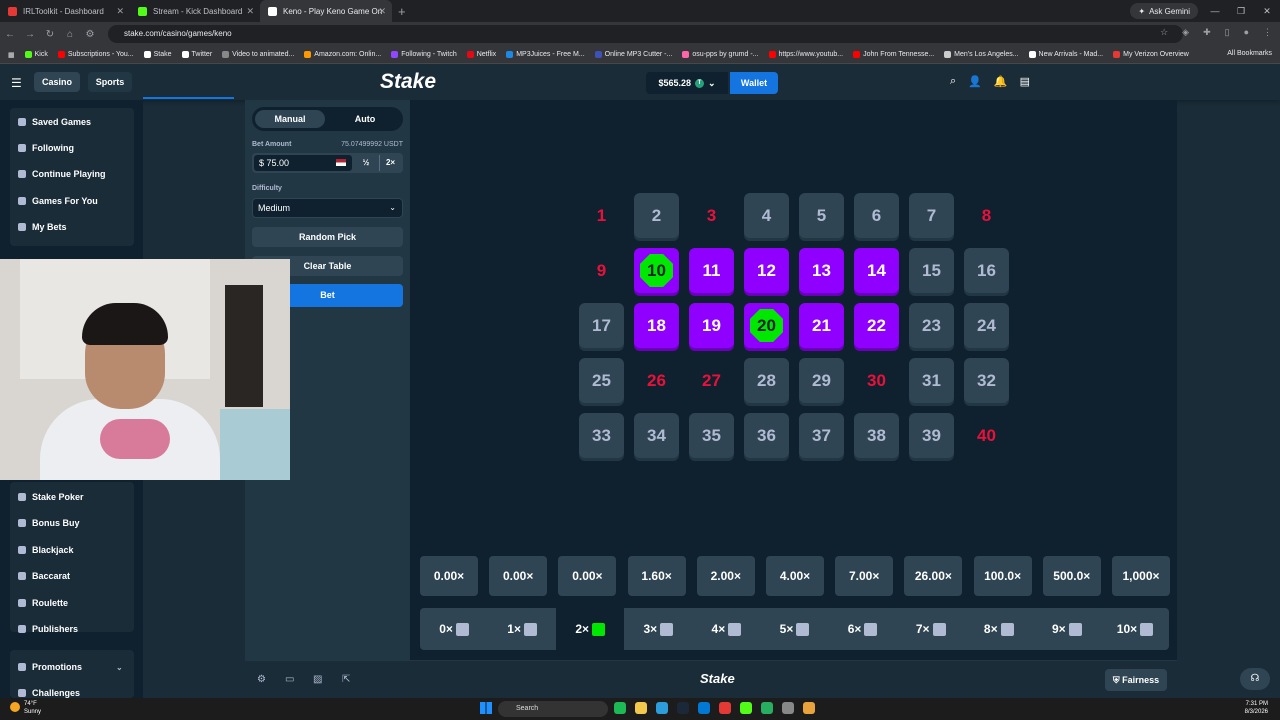 The width and height of the screenshot is (1280, 720). What do you see at coordinates (766, 270) in the screenshot?
I see `keno-tile: 12` at bounding box center [766, 270].